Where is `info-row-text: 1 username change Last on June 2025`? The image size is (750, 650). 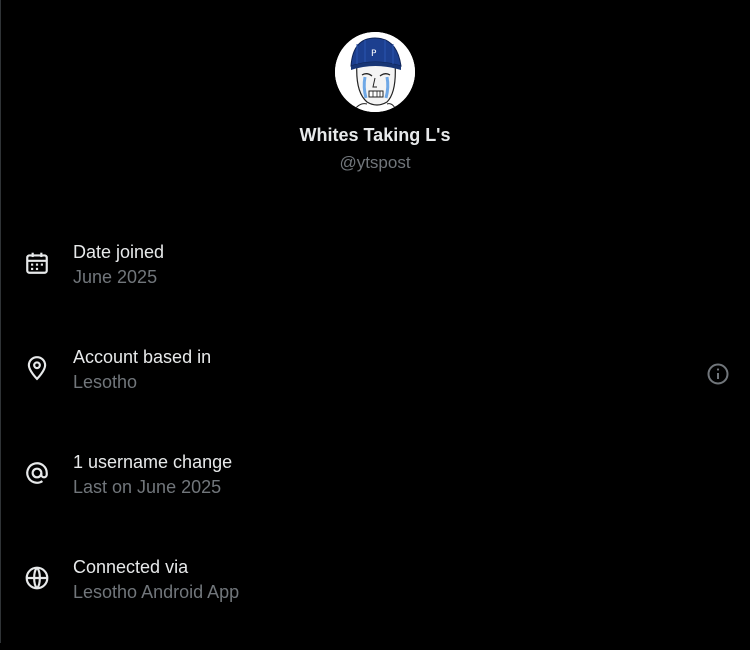
info-row-text: 1 username change Last on June 2025 is located at coordinates (152, 474).